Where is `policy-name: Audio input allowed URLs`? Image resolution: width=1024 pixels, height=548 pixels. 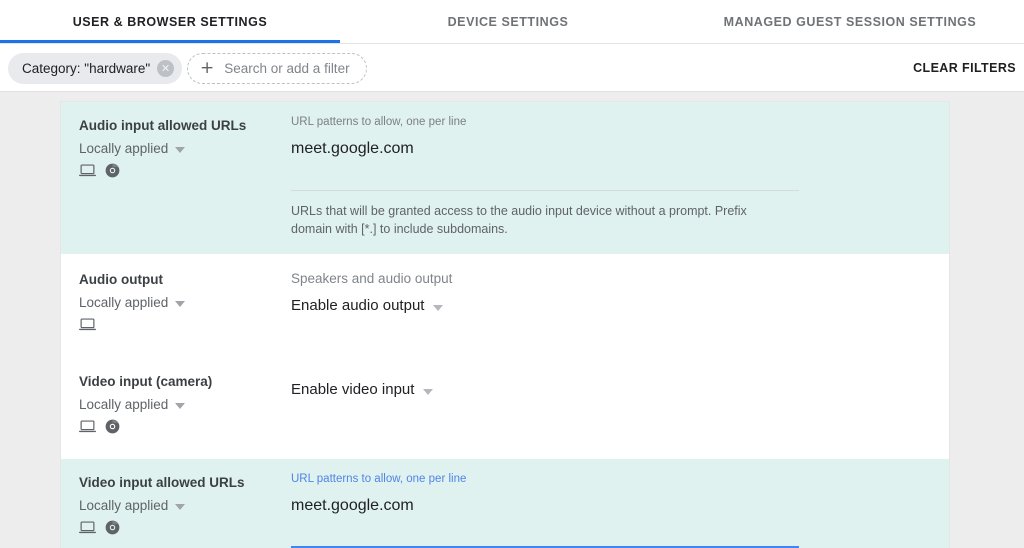
policy-name: Audio input allowed URLs is located at coordinates (163, 125).